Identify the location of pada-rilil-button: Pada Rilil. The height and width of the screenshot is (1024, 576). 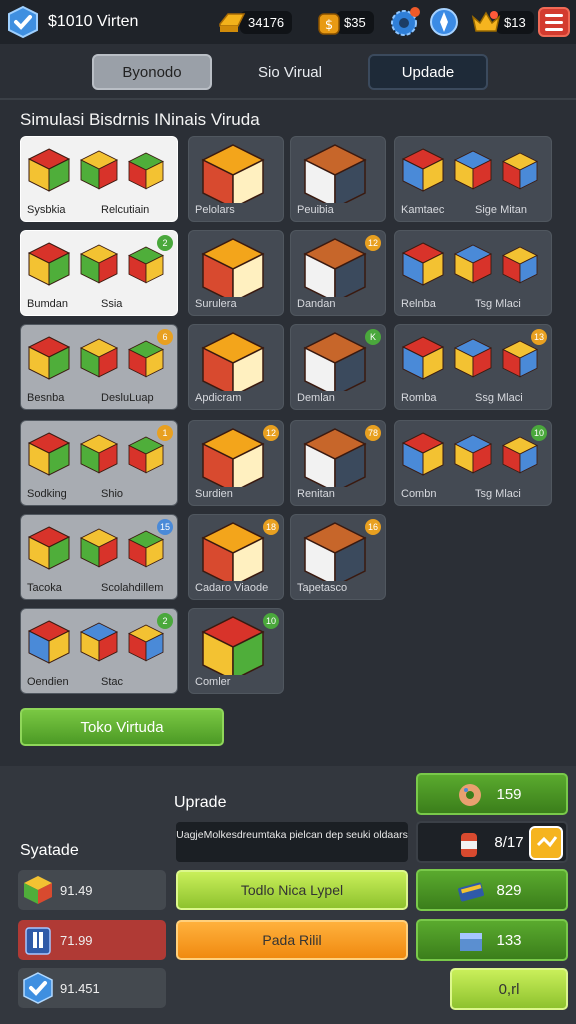
(292, 940).